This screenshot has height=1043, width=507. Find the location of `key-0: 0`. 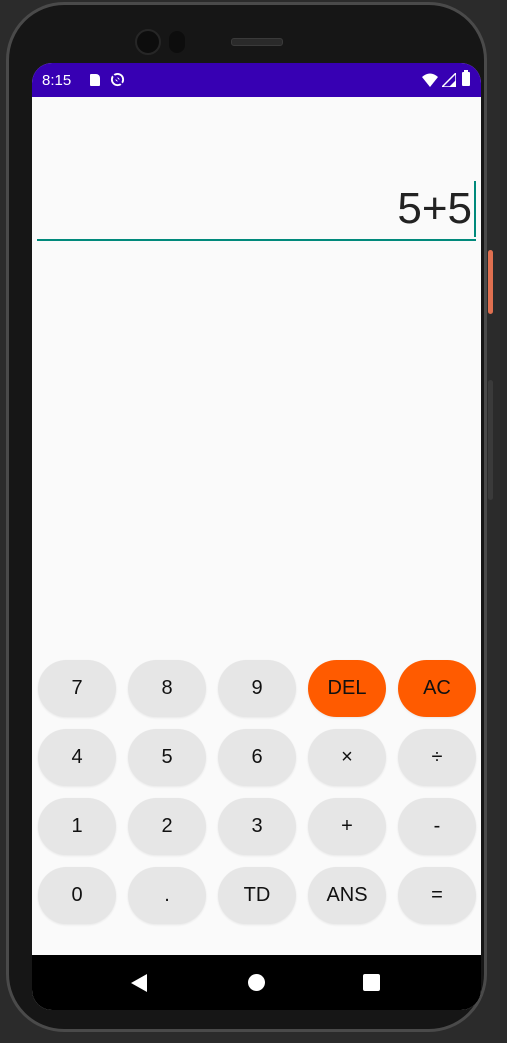

key-0: 0 is located at coordinates (77, 895).